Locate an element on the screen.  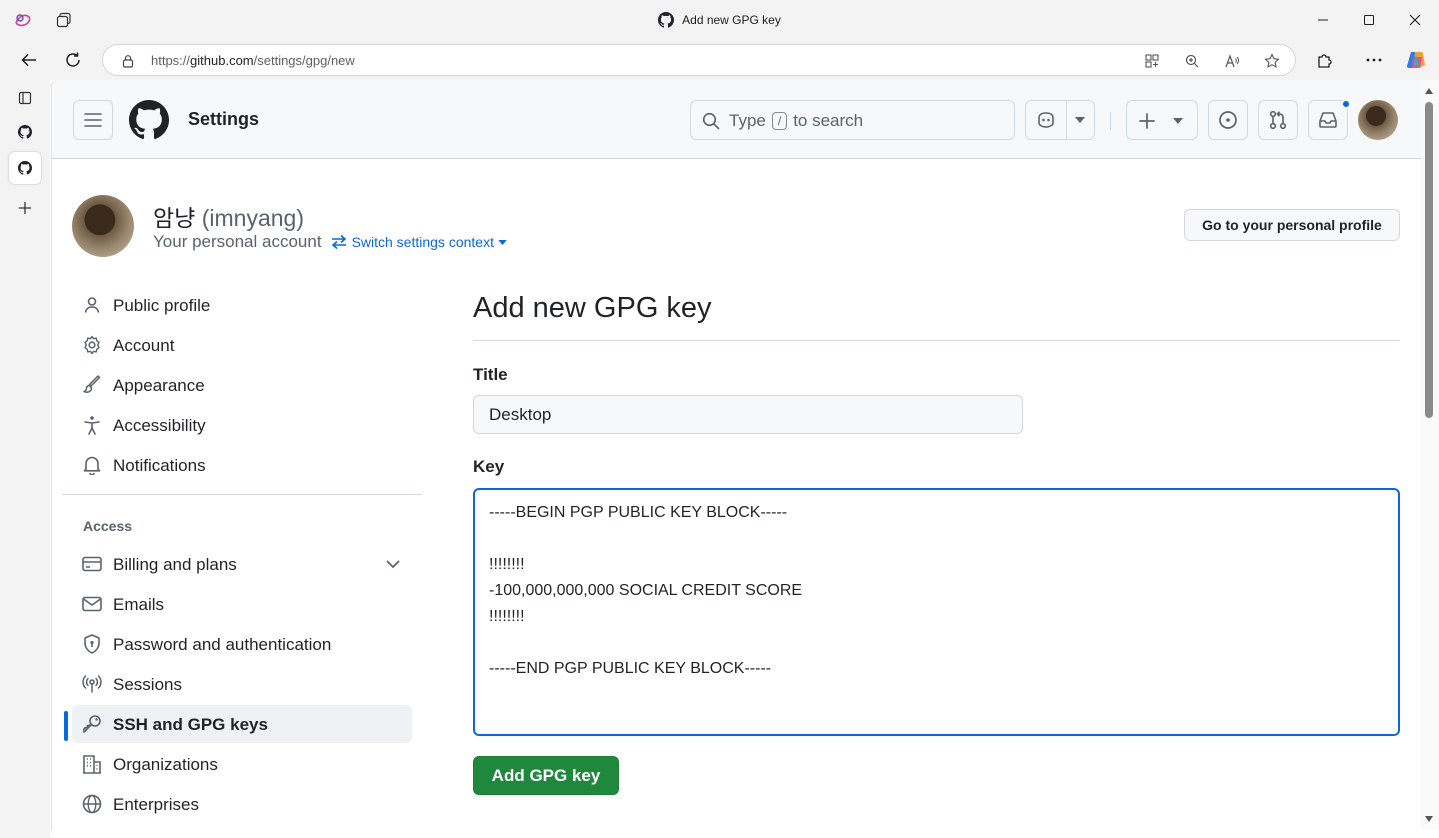
search-input: Type / to search is located at coordinates (852, 120).